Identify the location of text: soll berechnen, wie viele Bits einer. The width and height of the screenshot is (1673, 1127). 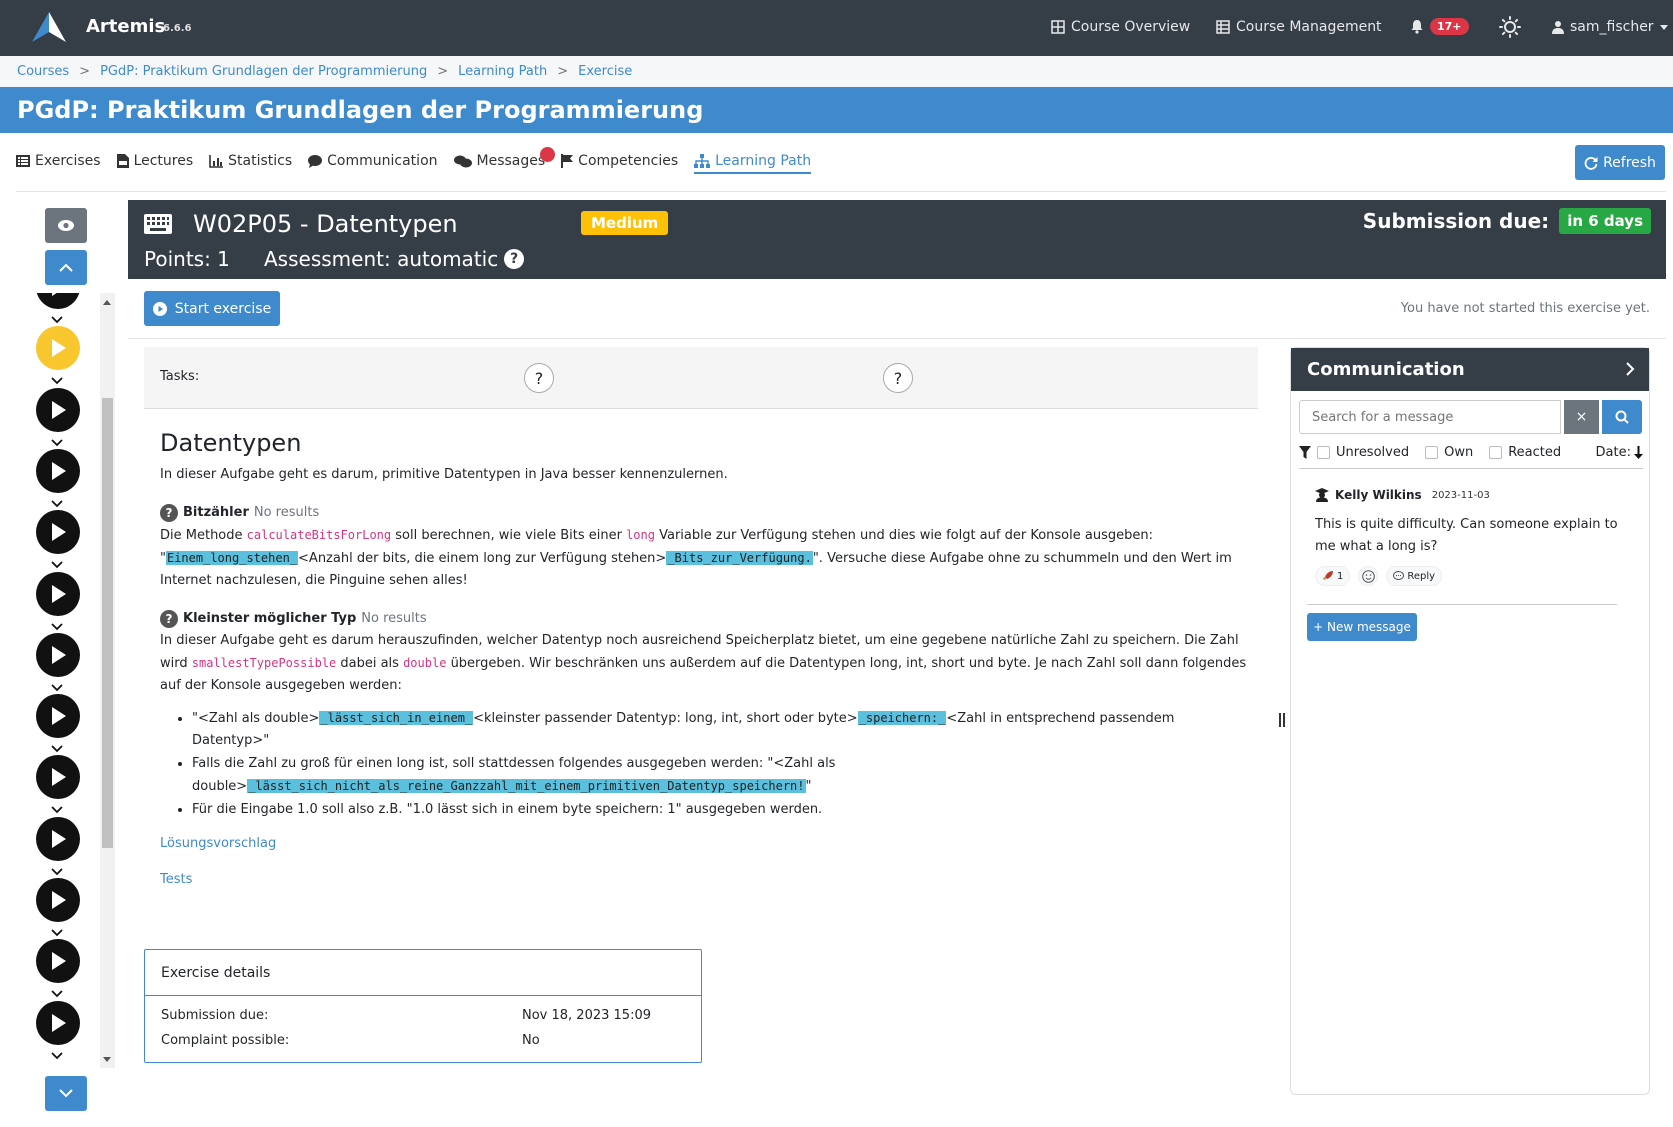
(509, 535).